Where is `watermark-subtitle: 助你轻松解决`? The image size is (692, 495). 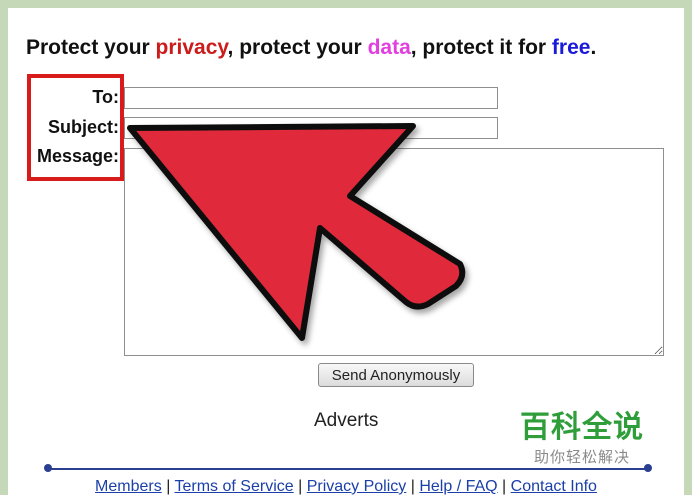 watermark-subtitle: 助你轻松解决 is located at coordinates (581, 457).